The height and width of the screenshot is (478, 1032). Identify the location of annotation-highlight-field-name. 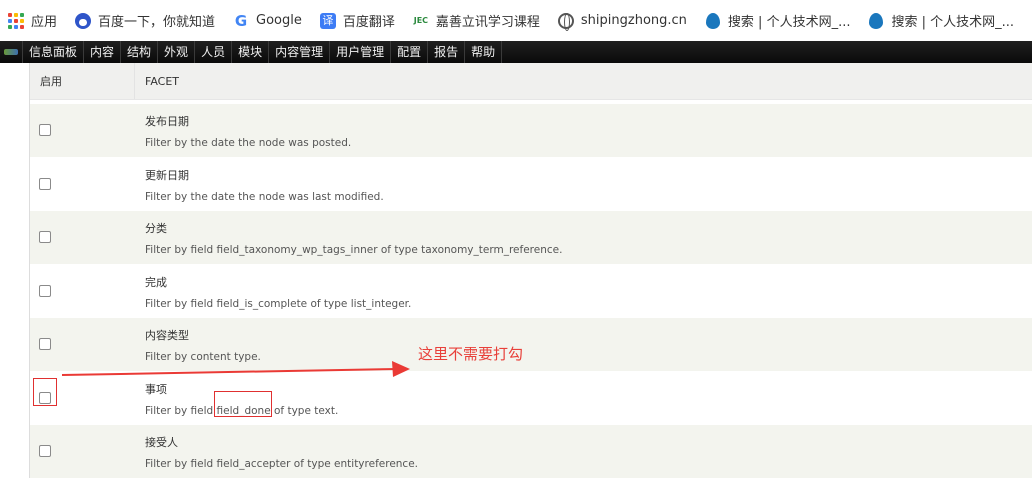
(243, 404).